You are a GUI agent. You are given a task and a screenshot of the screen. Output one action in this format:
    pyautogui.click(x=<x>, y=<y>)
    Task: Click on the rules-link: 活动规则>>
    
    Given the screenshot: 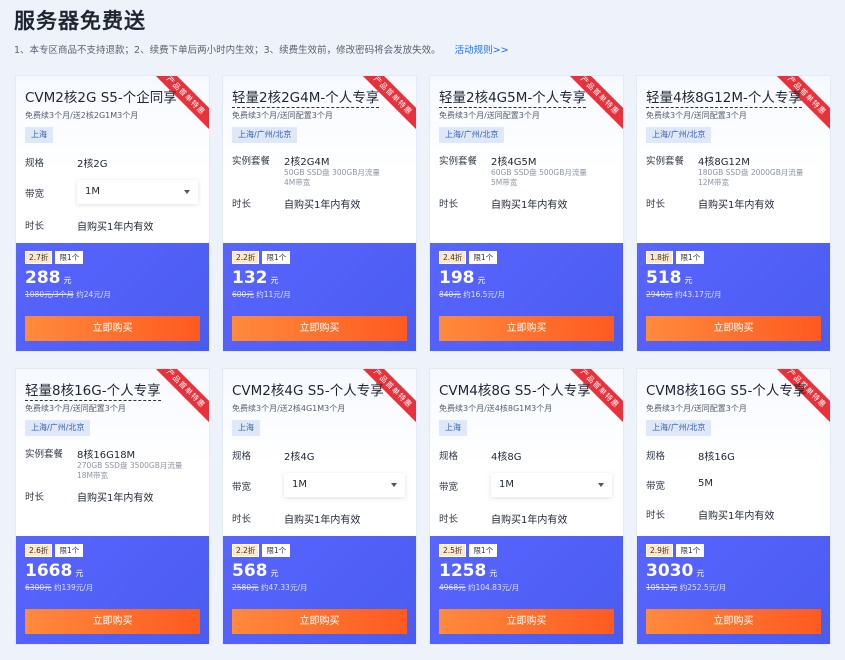 What is the action you would take?
    pyautogui.click(x=482, y=50)
    